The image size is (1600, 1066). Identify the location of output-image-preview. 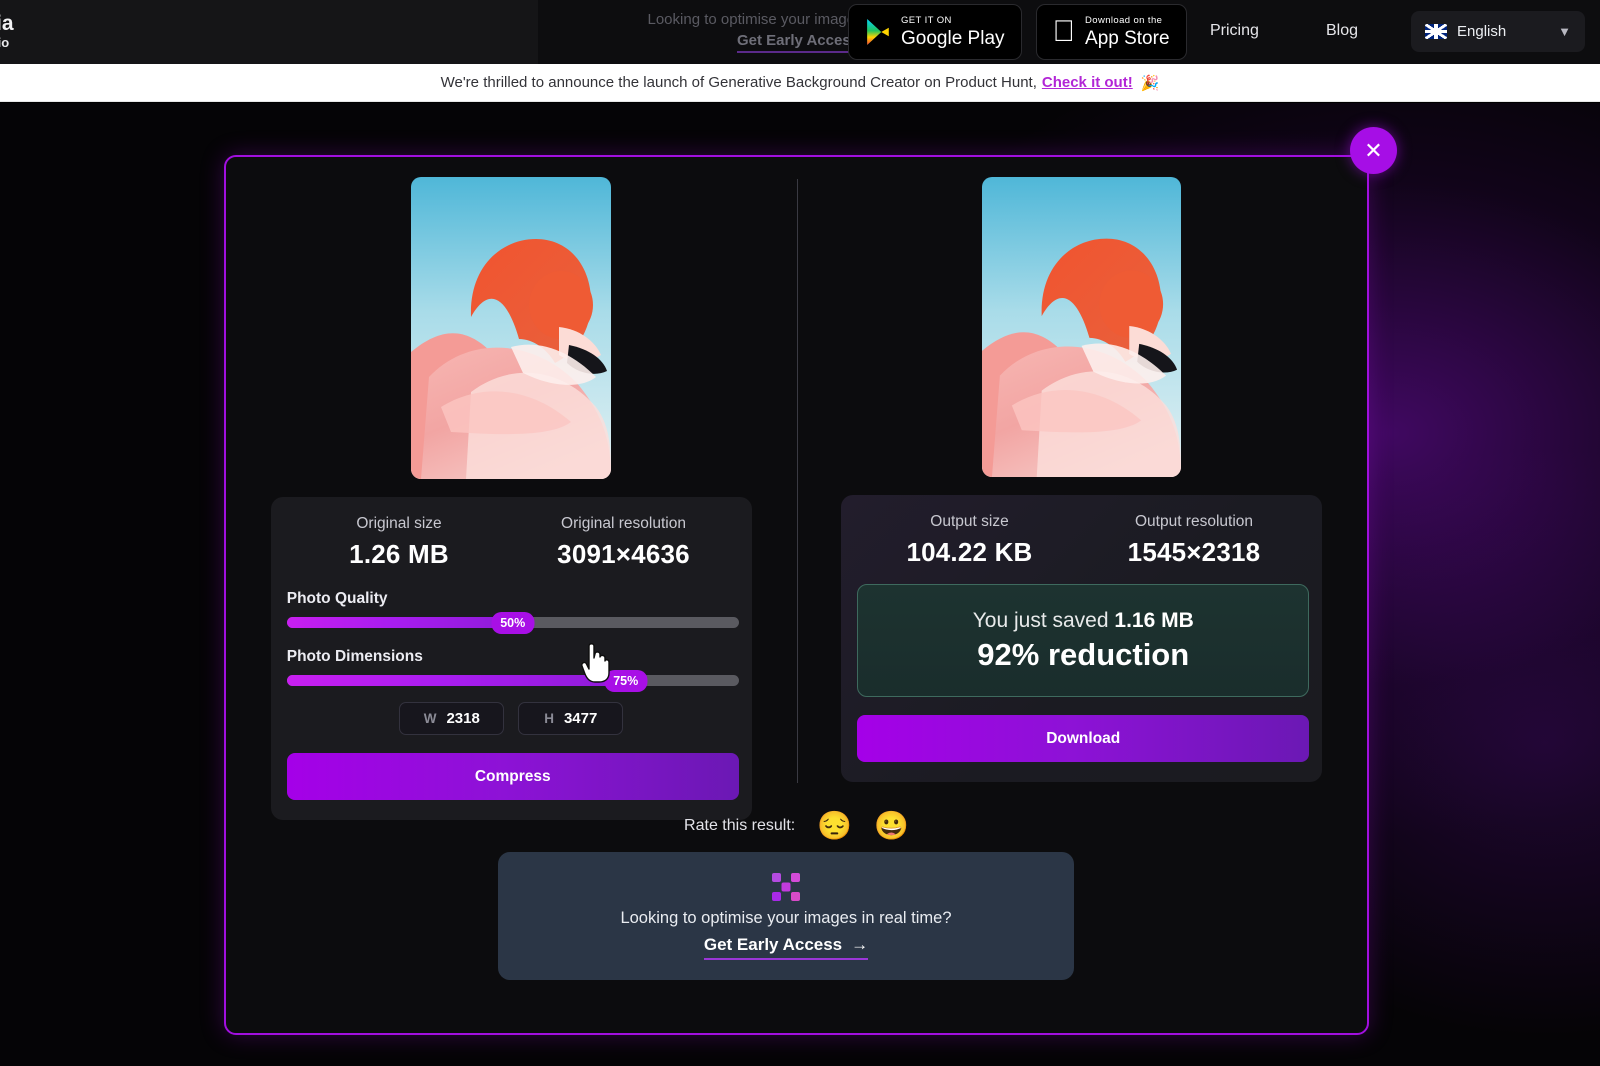
(1082, 327).